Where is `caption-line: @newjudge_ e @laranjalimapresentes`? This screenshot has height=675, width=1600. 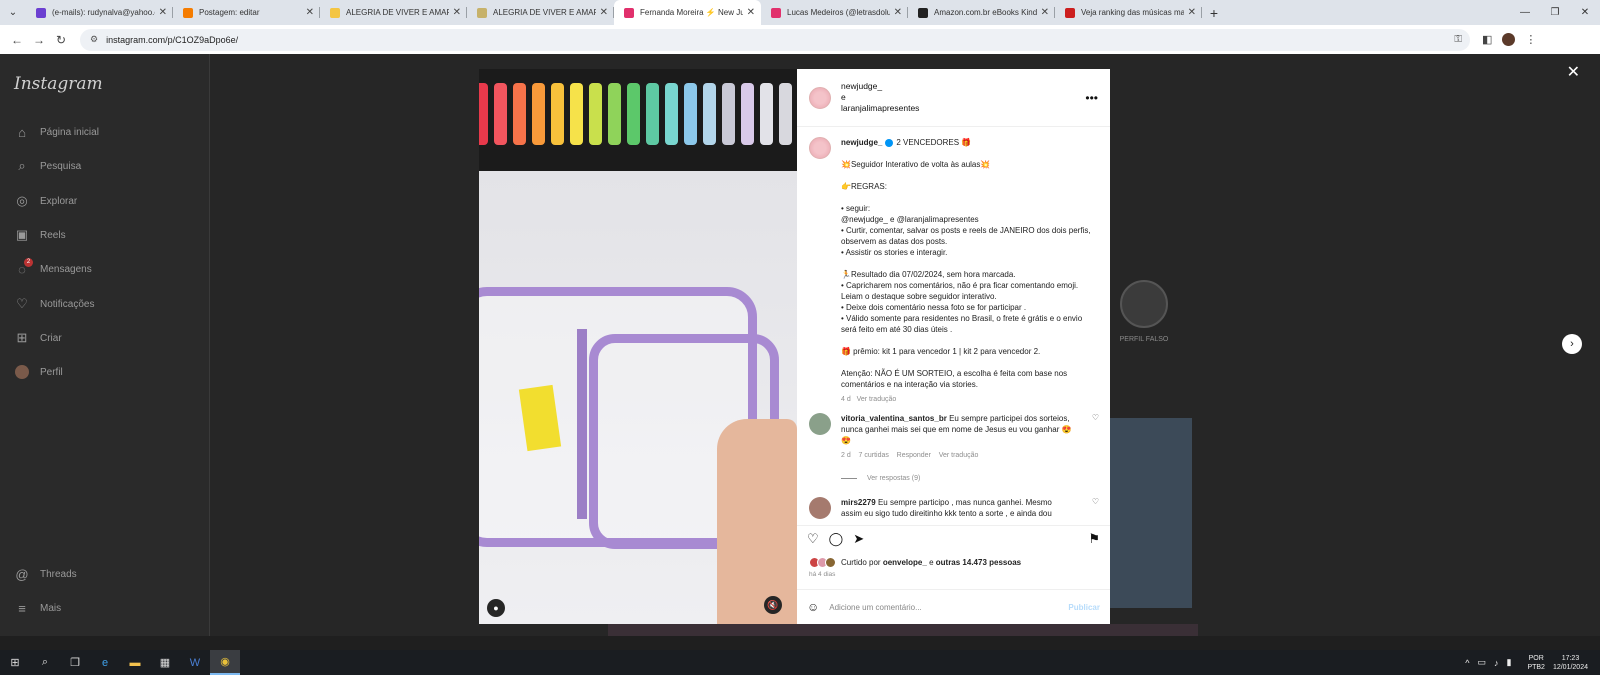 caption-line: @newjudge_ e @laranjalimapresentes is located at coordinates (966, 219).